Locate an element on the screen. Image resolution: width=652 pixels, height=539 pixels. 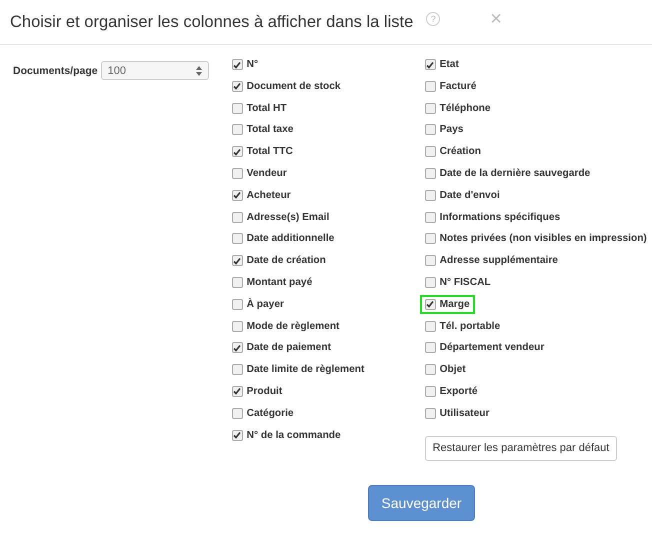
column-option: N° is located at coordinates (245, 64).